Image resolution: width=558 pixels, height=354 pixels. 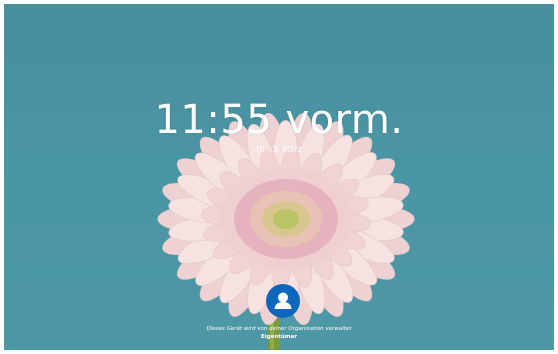 I want to click on lock-screen-date: Di., 3. März, so click(x=279, y=149).